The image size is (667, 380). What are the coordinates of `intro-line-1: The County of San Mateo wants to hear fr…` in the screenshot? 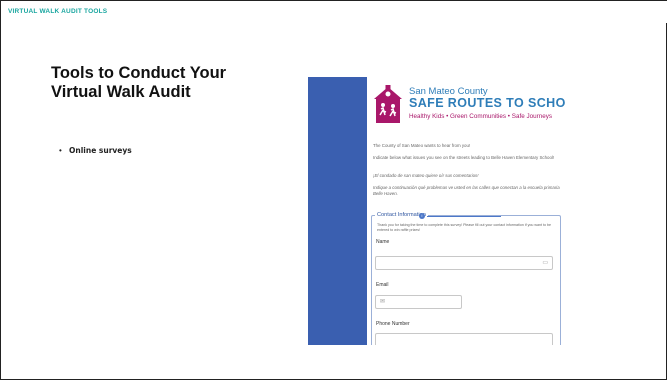 It's located at (422, 145).